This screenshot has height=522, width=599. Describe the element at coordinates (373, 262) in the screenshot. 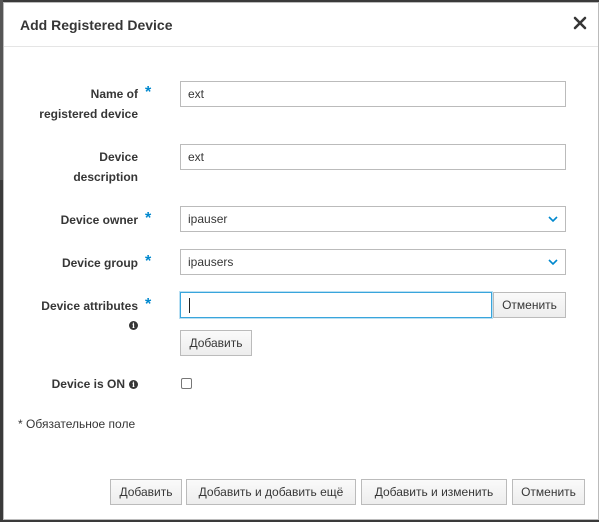

I see `group-select: ipausers` at that location.